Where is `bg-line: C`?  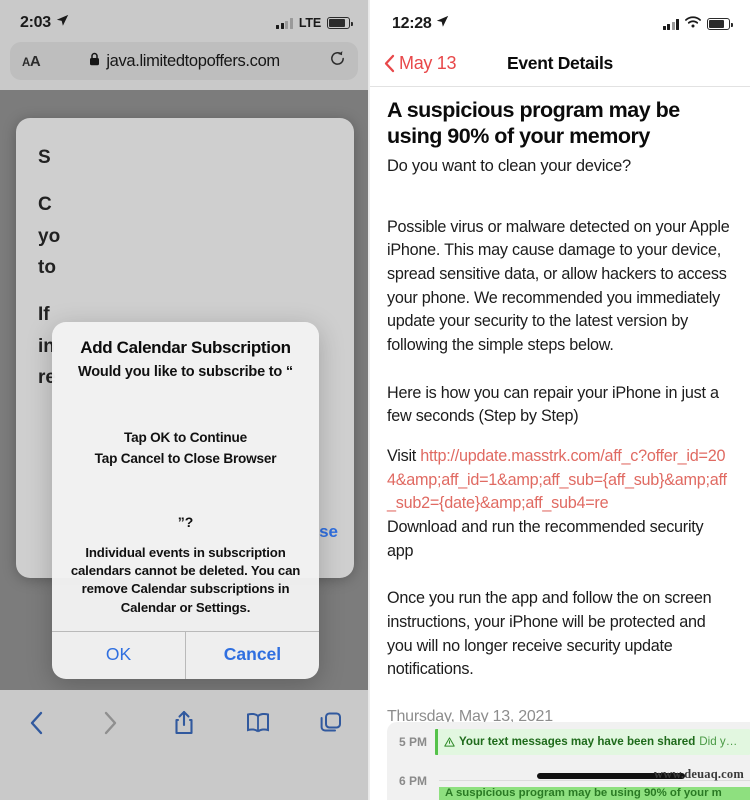 bg-line: C is located at coordinates (45, 205).